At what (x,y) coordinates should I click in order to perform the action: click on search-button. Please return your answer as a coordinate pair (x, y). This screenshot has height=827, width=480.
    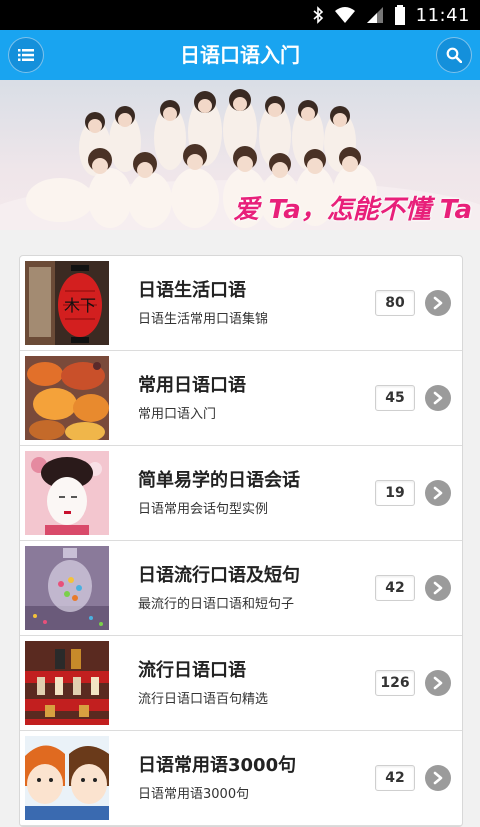
    Looking at the image, I should click on (454, 55).